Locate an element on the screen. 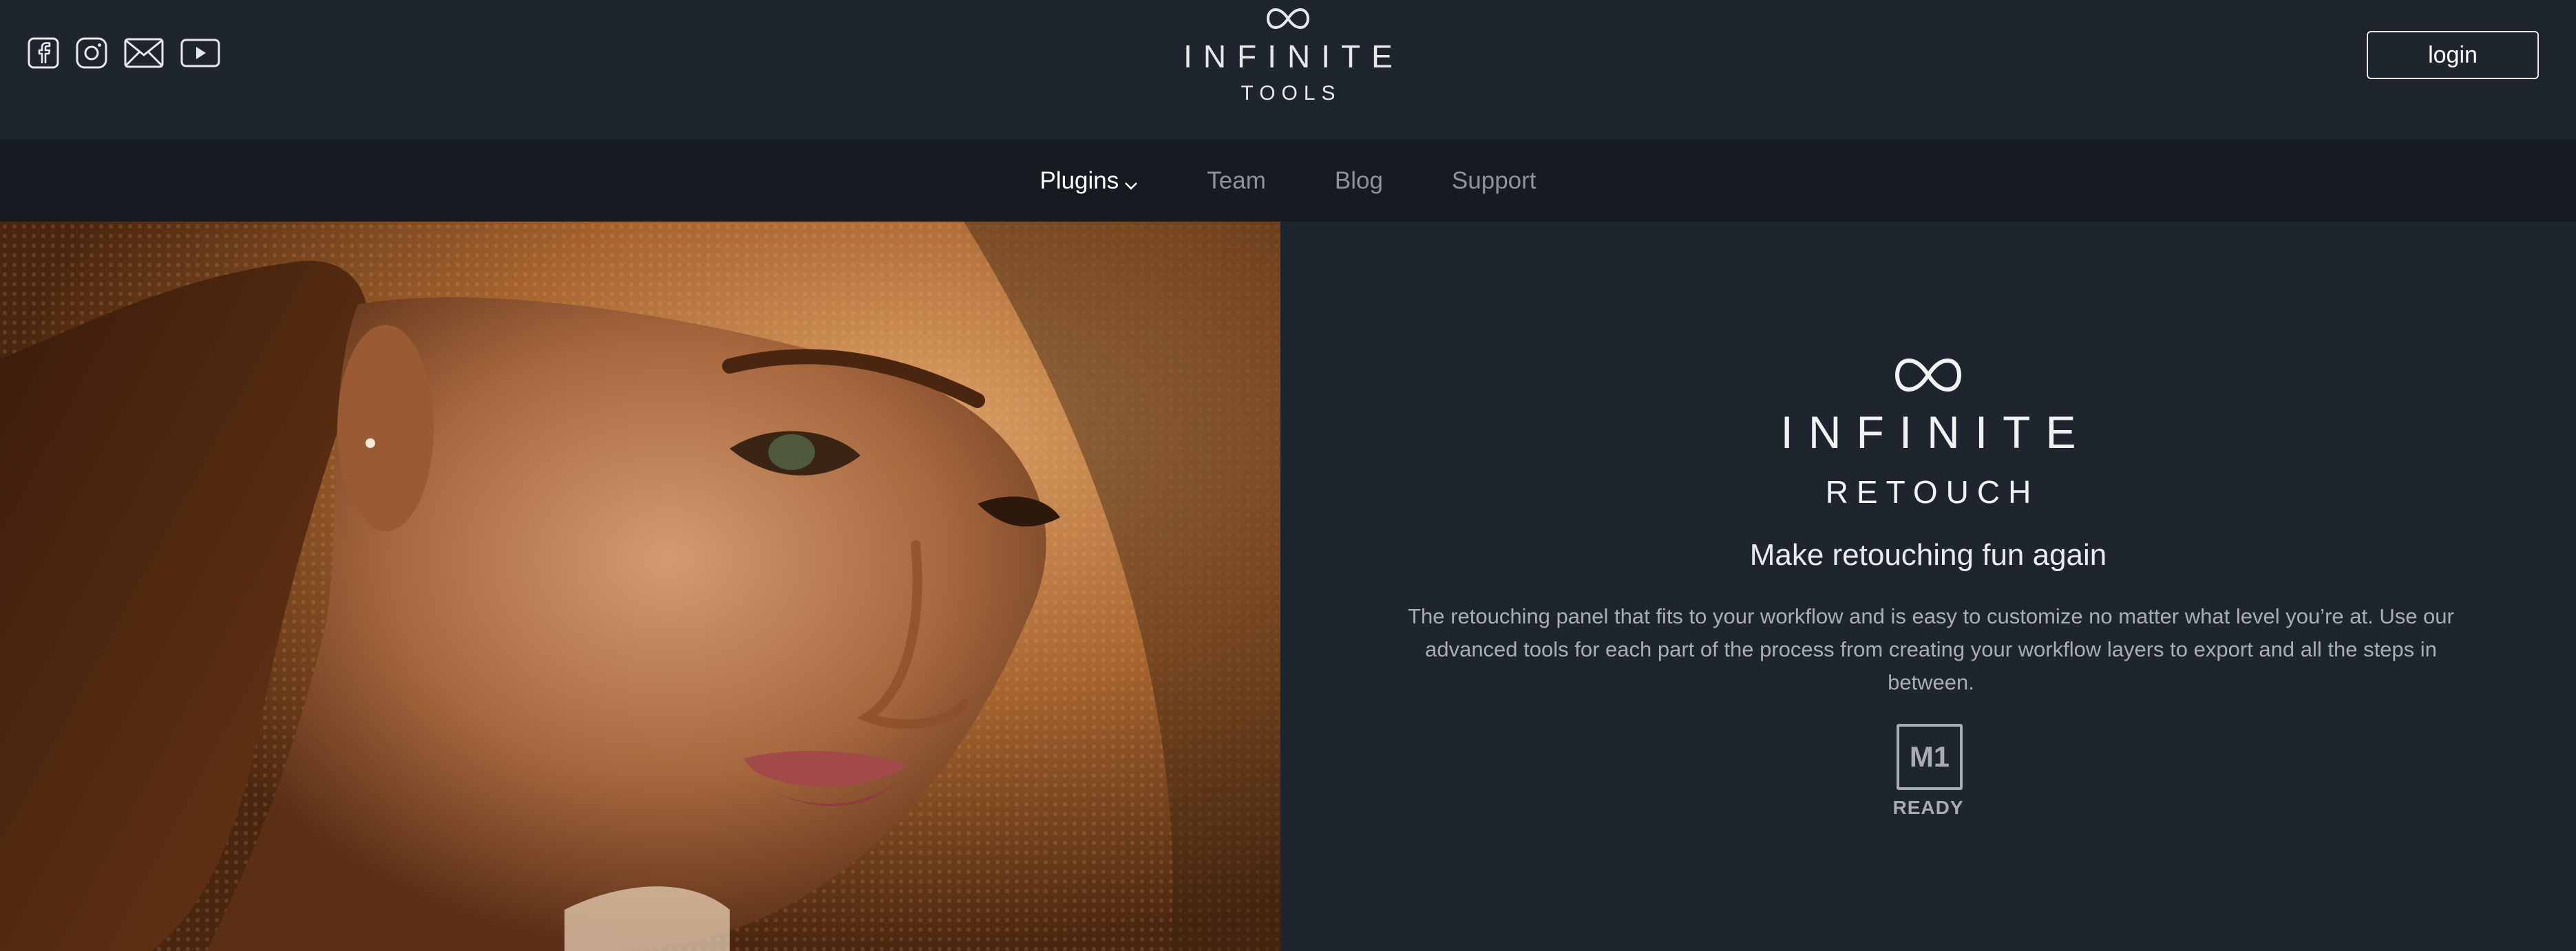 The height and width of the screenshot is (951, 2576). top-header: INFINITE TOOLS login is located at coordinates (1288, 70).